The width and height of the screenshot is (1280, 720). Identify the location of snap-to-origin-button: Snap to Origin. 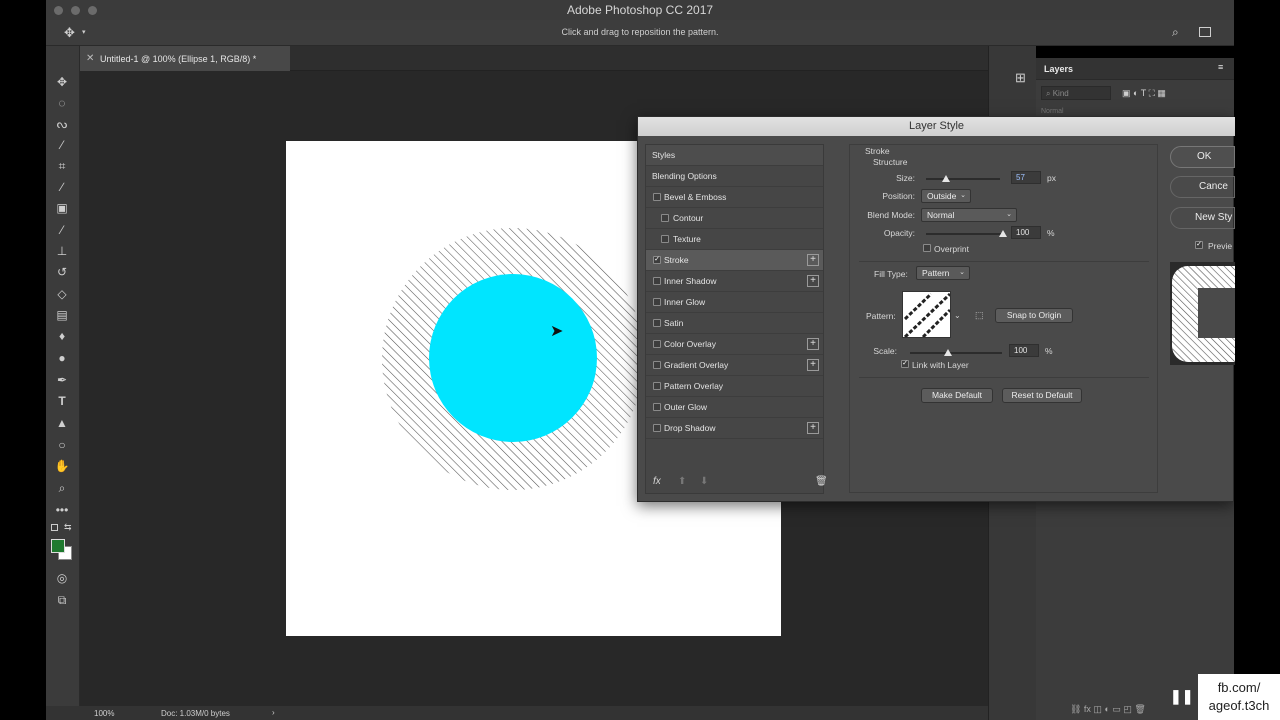
(1034, 315).